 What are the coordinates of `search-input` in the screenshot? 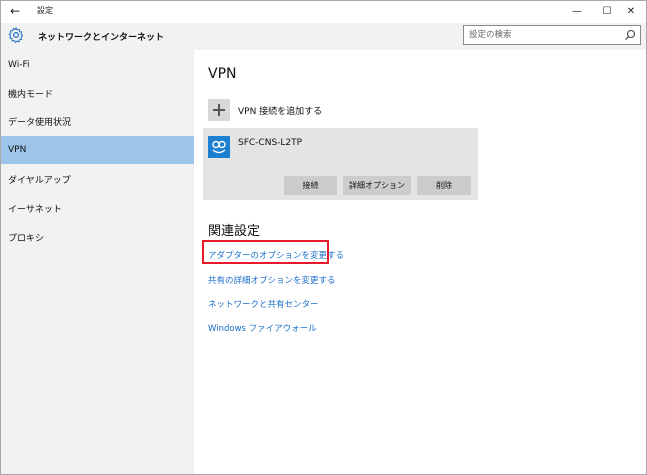 It's located at (539, 35).